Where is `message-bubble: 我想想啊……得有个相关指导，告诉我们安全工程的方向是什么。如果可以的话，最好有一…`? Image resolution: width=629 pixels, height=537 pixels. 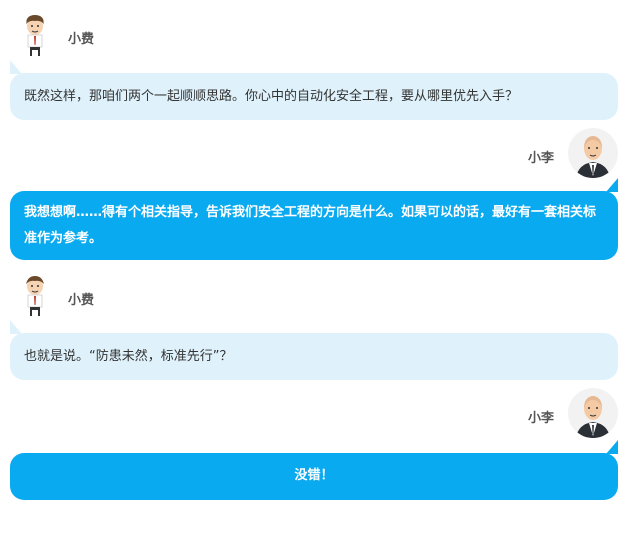 message-bubble: 我想想啊……得有个相关指导，告诉我们安全工程的方向是什么。如果可以的话，最好有一… is located at coordinates (314, 225).